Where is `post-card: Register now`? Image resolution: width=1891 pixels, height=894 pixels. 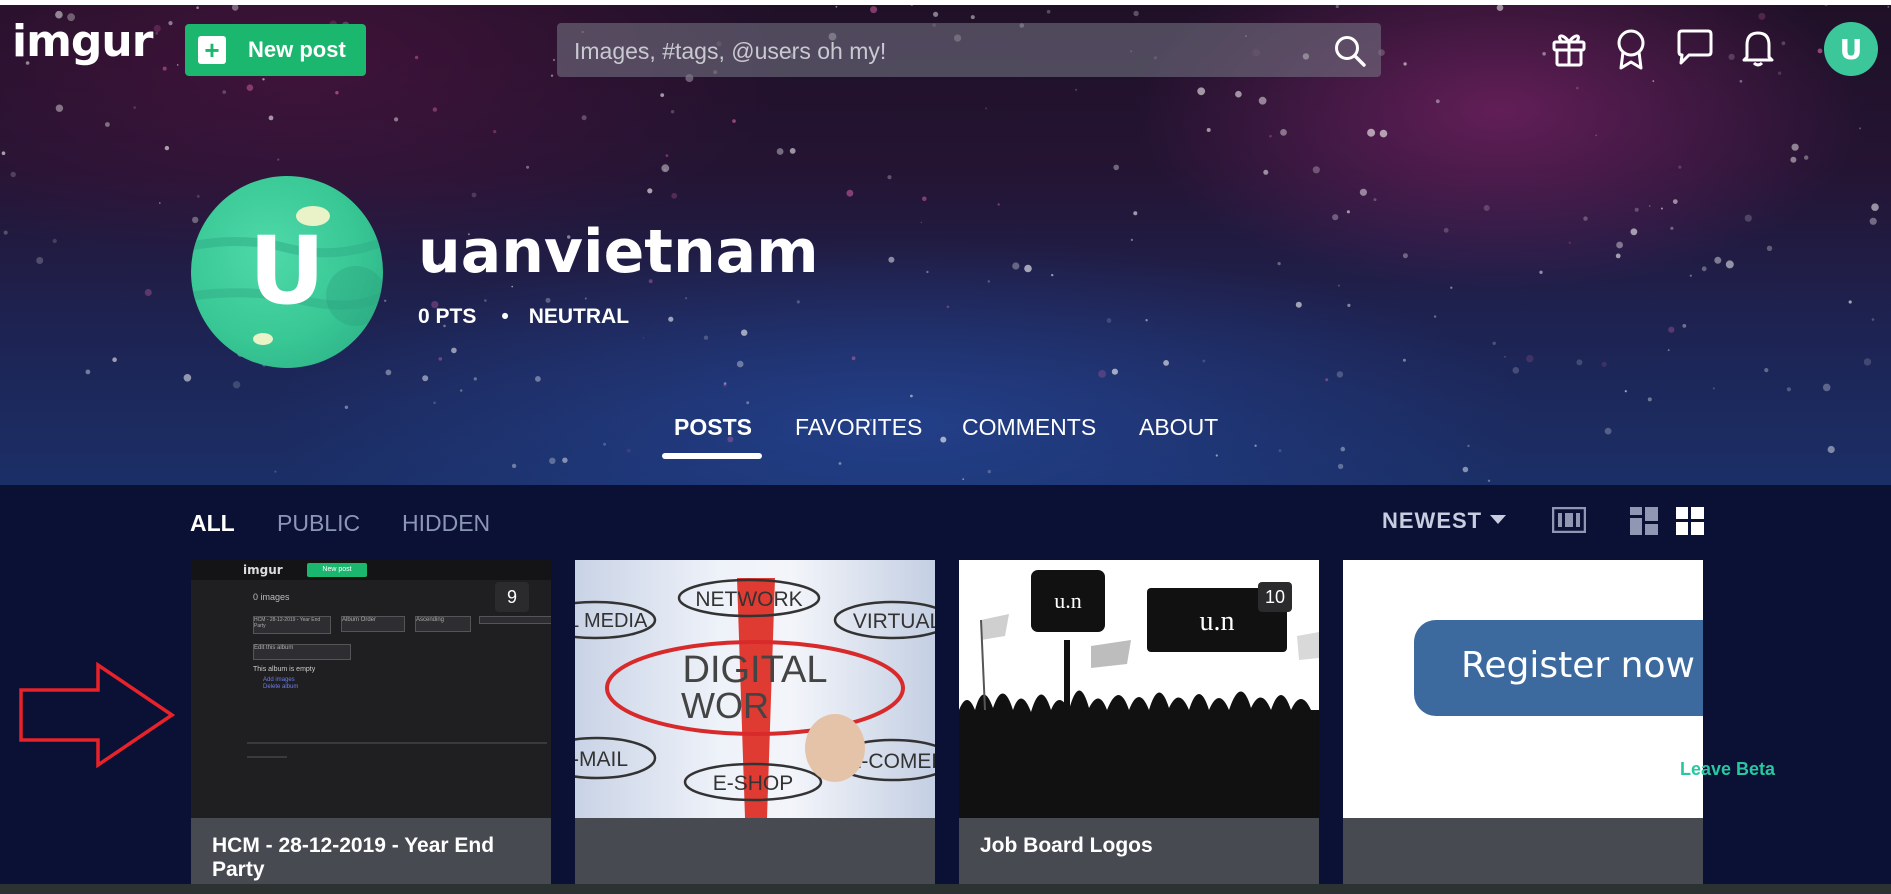 post-card: Register now is located at coordinates (1523, 727).